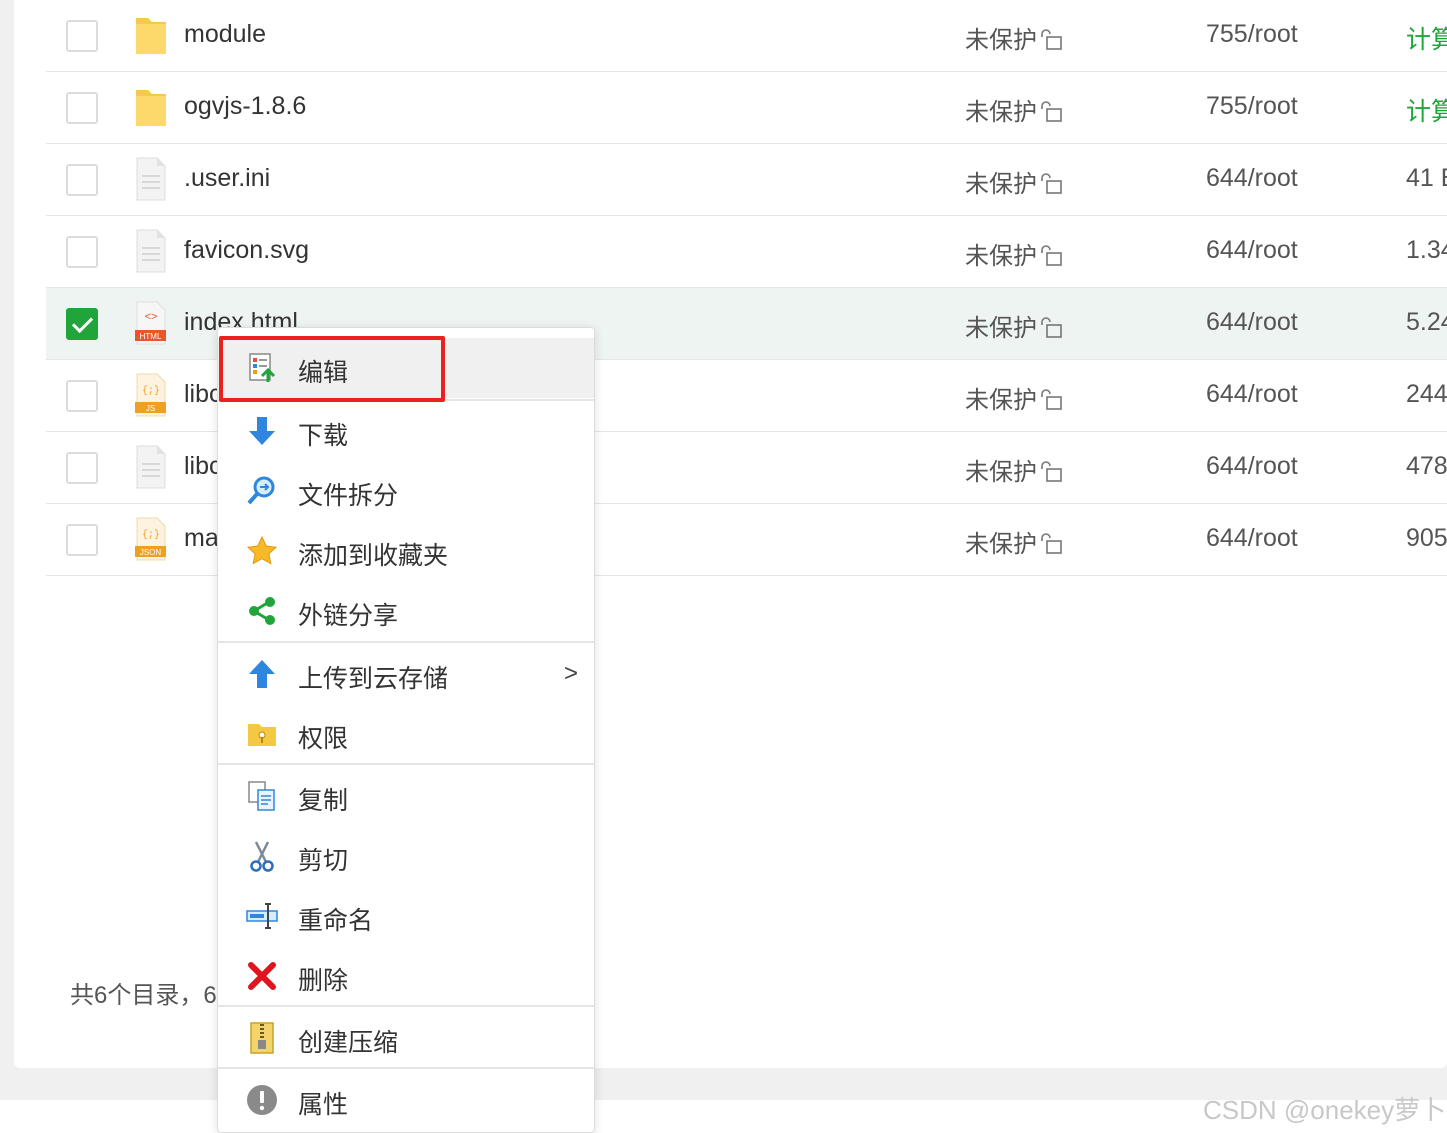 The width and height of the screenshot is (1447, 1133). I want to click on file-size: 244, so click(1426, 394).